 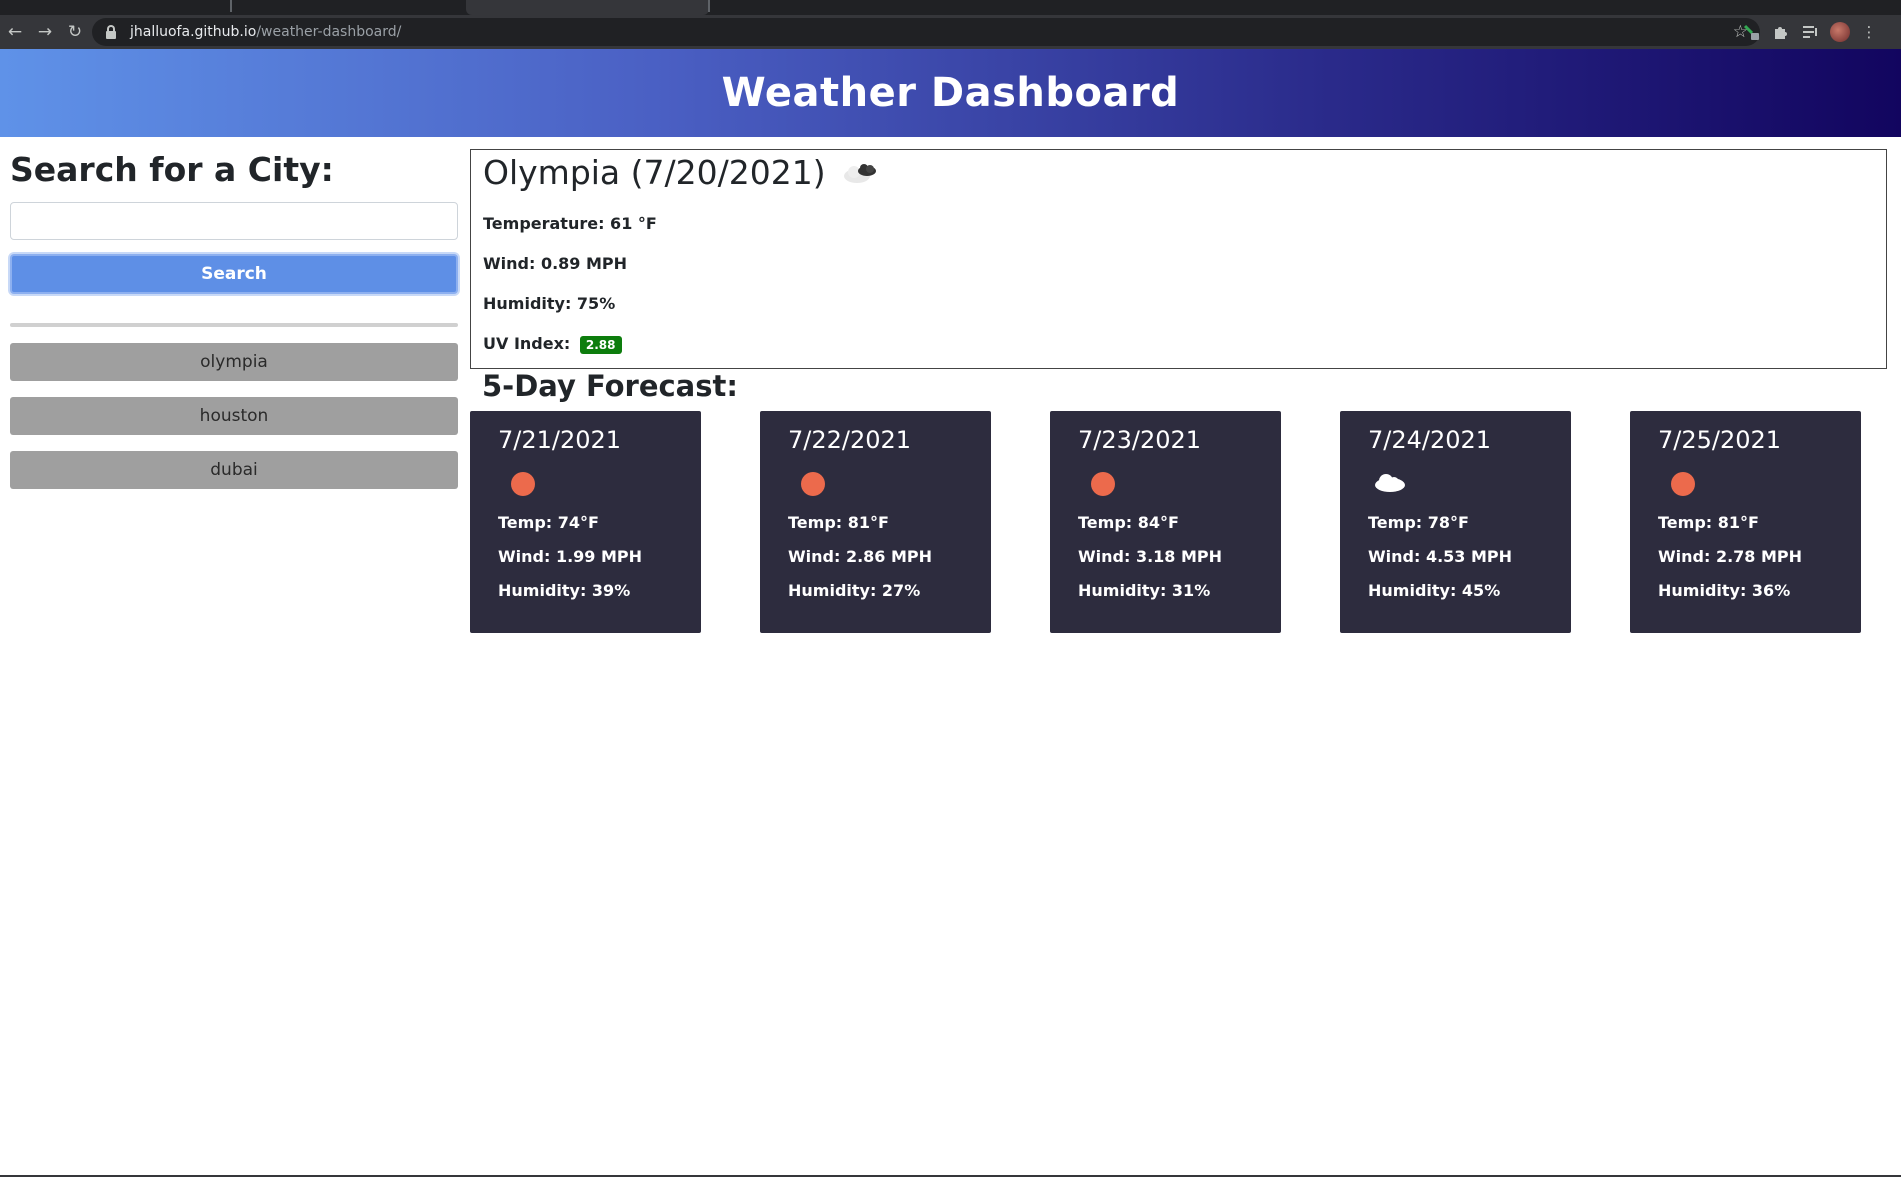 What do you see at coordinates (1781, 32) in the screenshot?
I see `puzzle-extensions-icon` at bounding box center [1781, 32].